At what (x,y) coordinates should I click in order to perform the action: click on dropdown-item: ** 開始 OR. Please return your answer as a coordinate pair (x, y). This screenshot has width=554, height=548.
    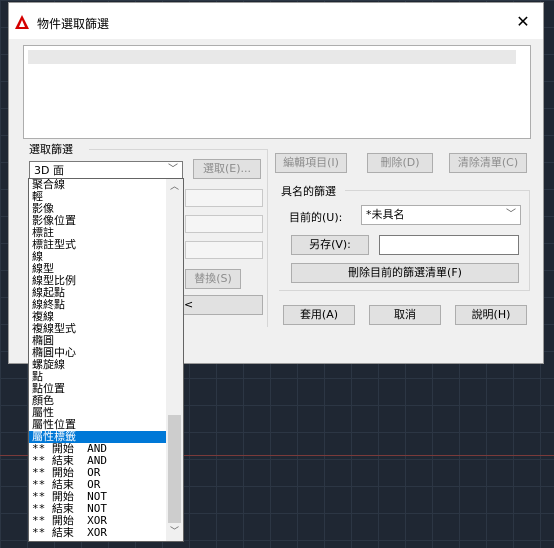
    Looking at the image, I should click on (98, 473).